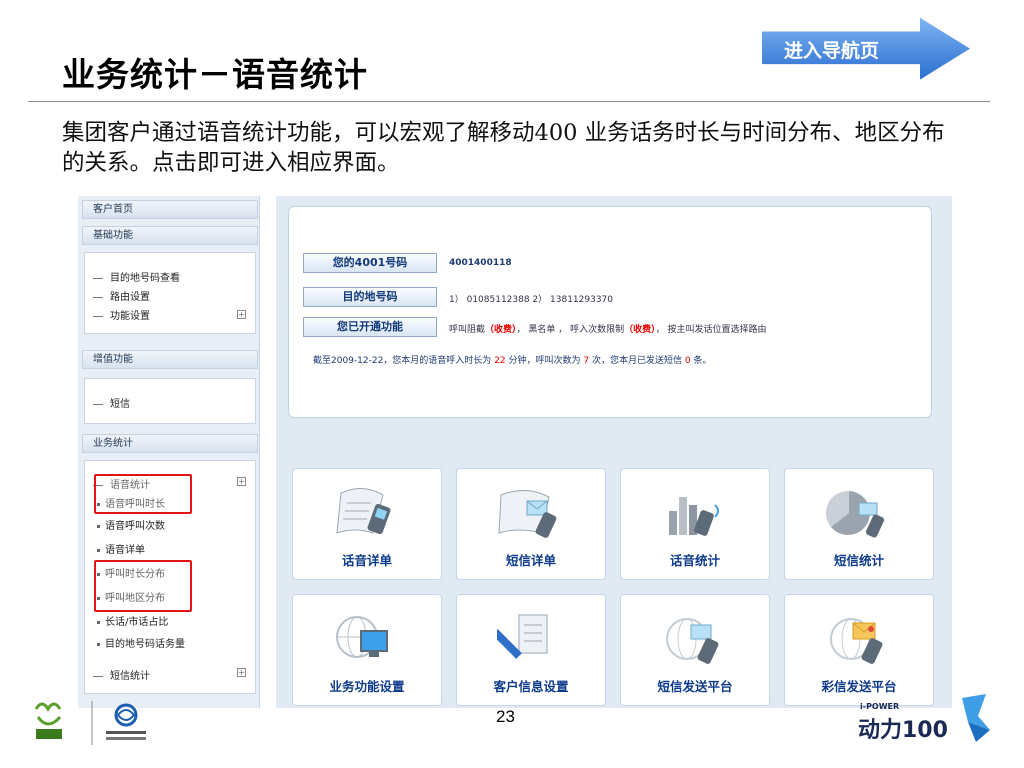  I want to click on sidebar-item-routing: 路由设置, so click(121, 295).